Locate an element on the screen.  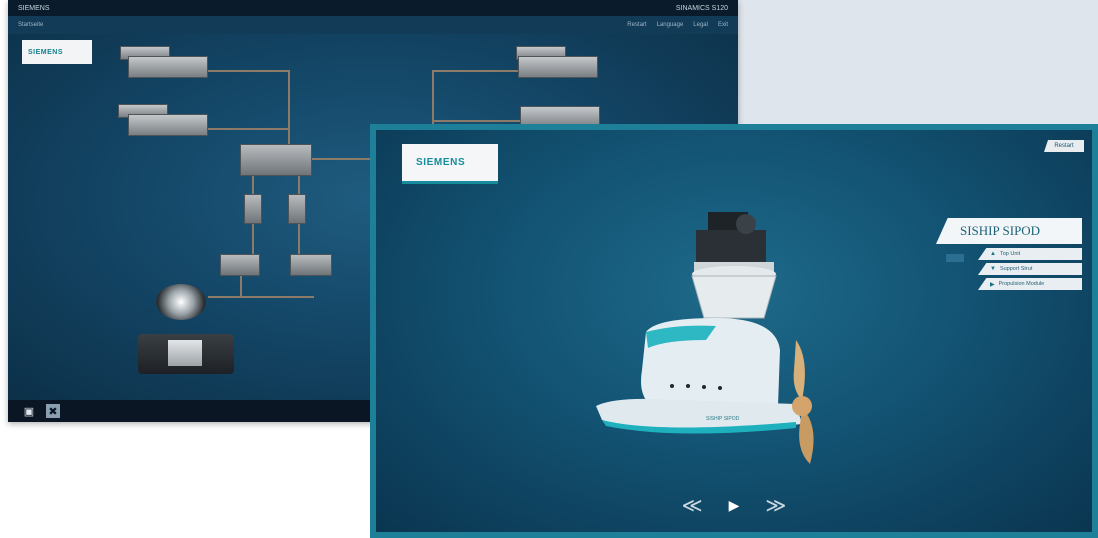
top-drive-motor is located at coordinates (746, 224).